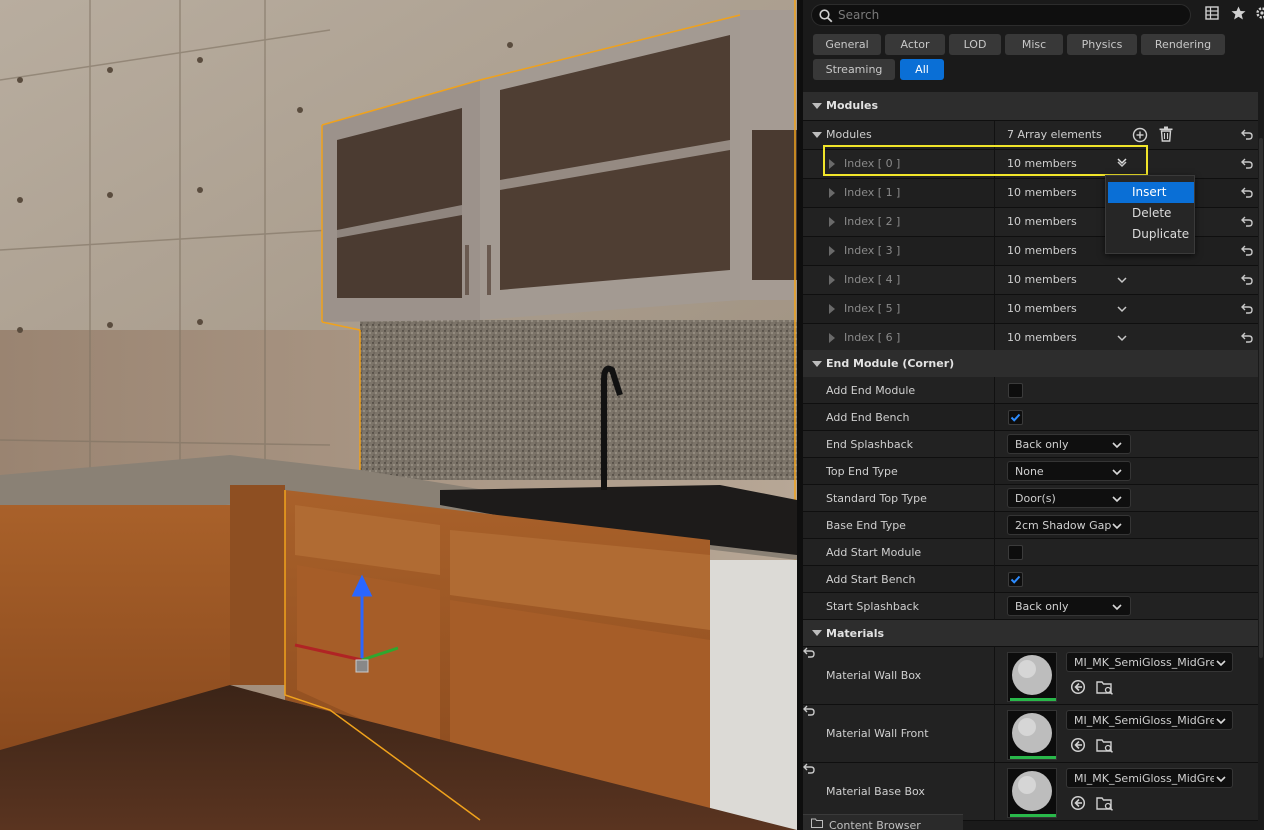 The image size is (1264, 830). I want to click on prop-start-splashback: Start Splashback Back only, so click(1030, 607).